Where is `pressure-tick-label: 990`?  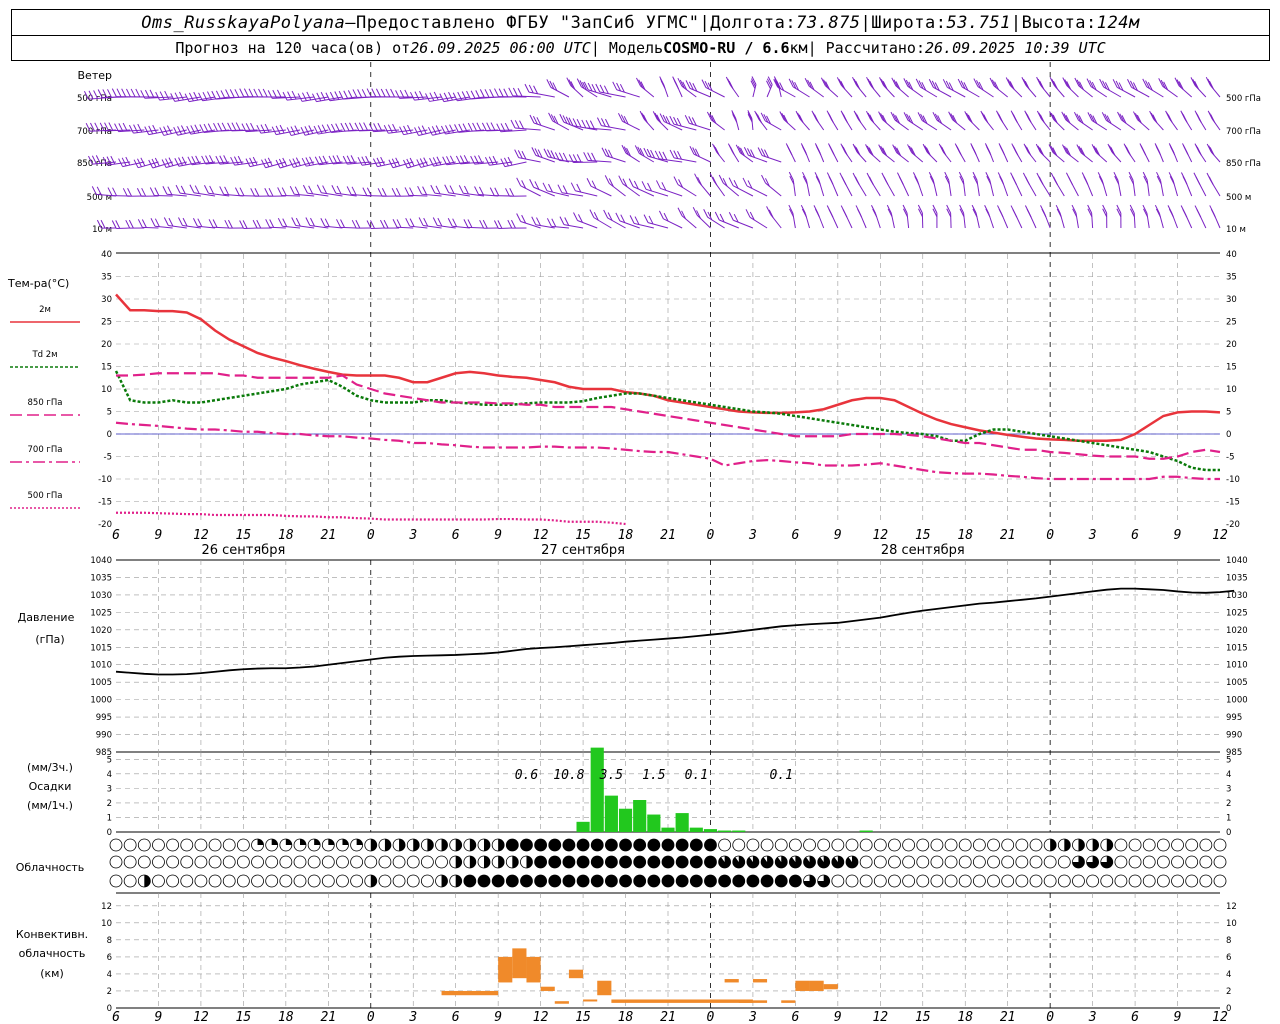 pressure-tick-label: 990 is located at coordinates (104, 736).